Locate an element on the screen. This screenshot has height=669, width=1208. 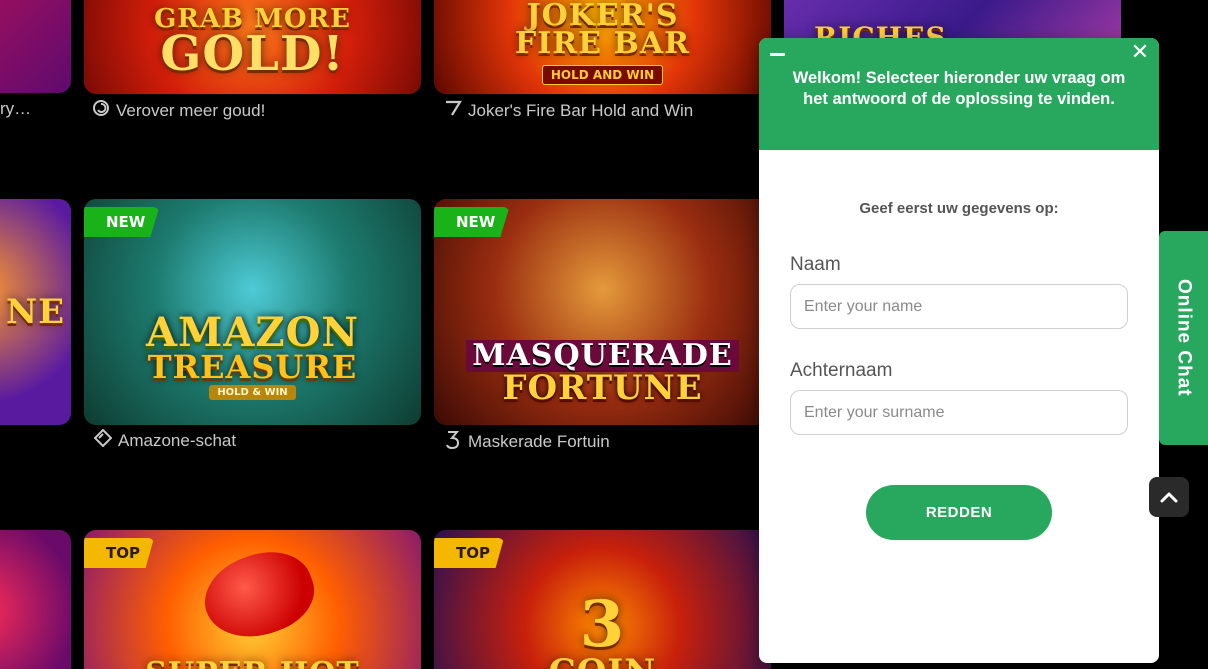
game-art-title: NE is located at coordinates (35, 311).